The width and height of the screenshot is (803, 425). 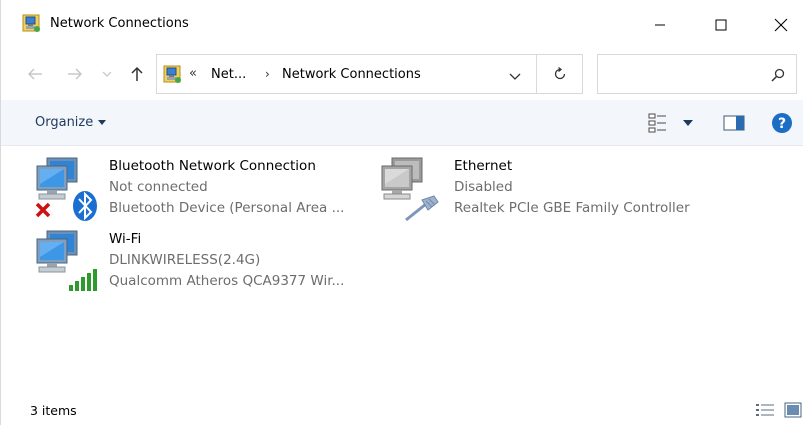 What do you see at coordinates (75, 74) in the screenshot?
I see `forward-button` at bounding box center [75, 74].